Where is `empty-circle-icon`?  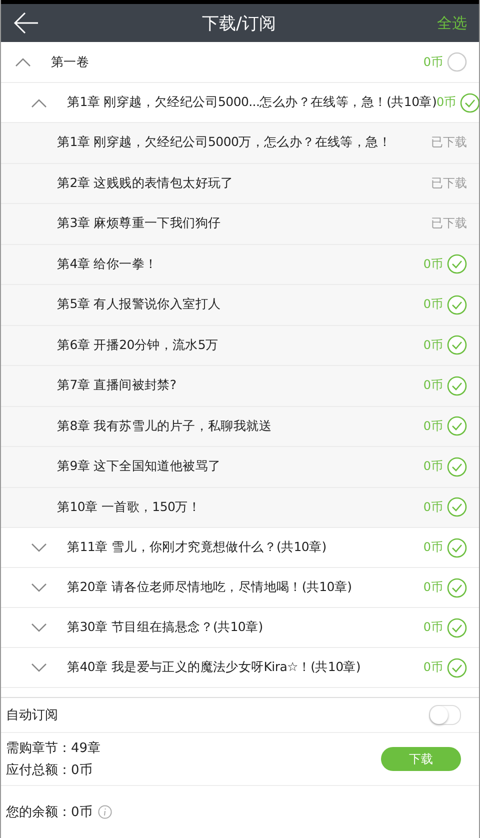 empty-circle-icon is located at coordinates (457, 62).